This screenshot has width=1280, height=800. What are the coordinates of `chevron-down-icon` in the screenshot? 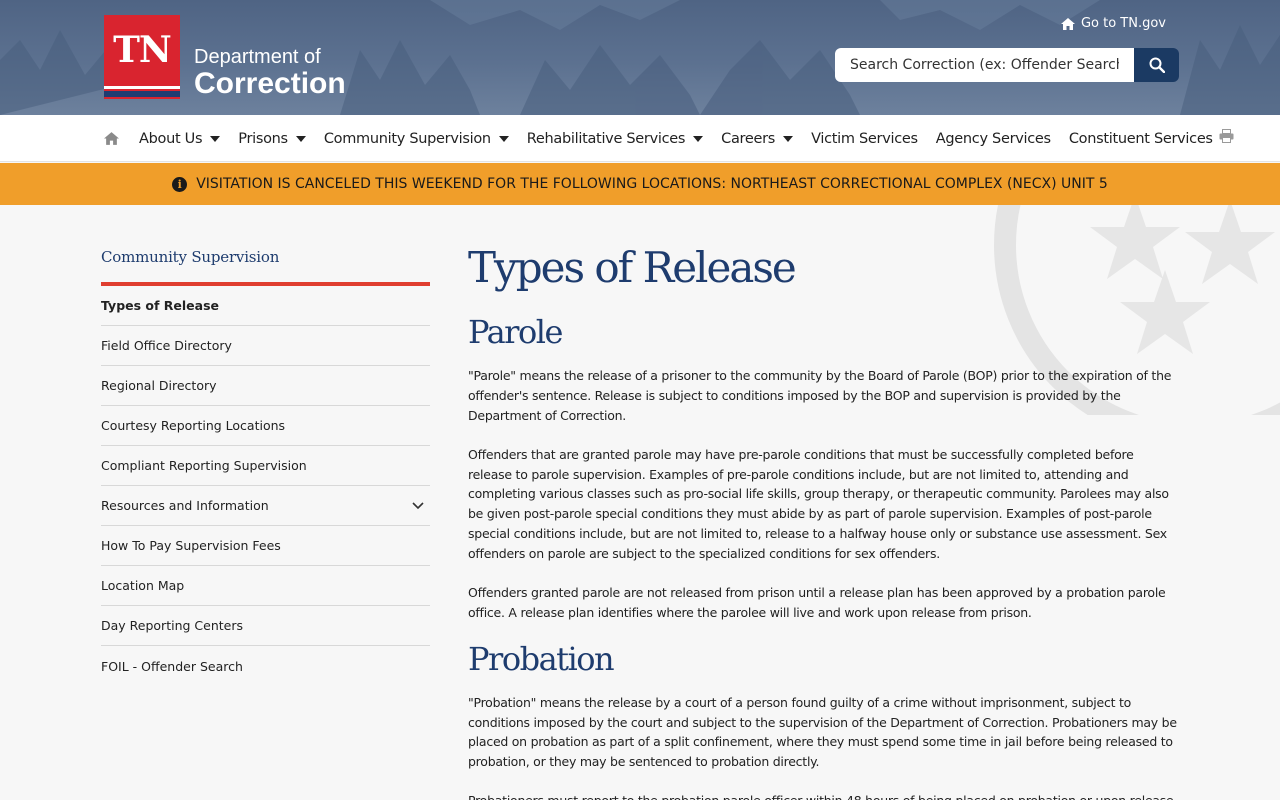 It's located at (418, 505).